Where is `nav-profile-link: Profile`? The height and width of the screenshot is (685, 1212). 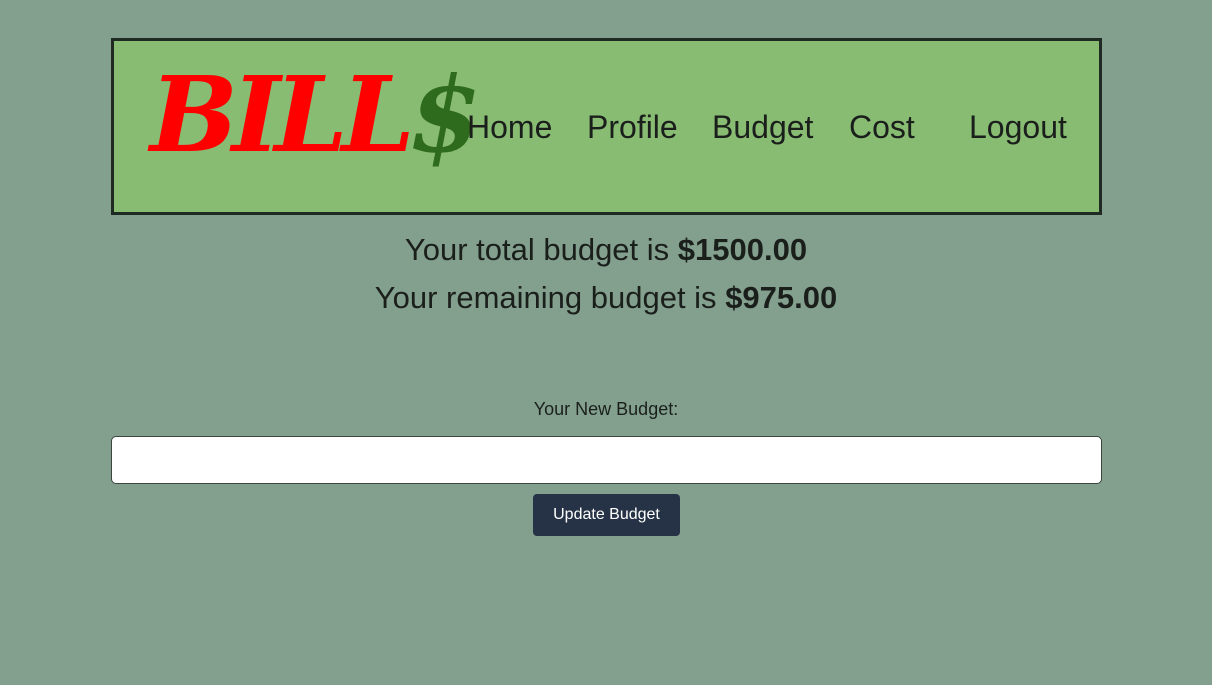
nav-profile-link: Profile is located at coordinates (632, 127).